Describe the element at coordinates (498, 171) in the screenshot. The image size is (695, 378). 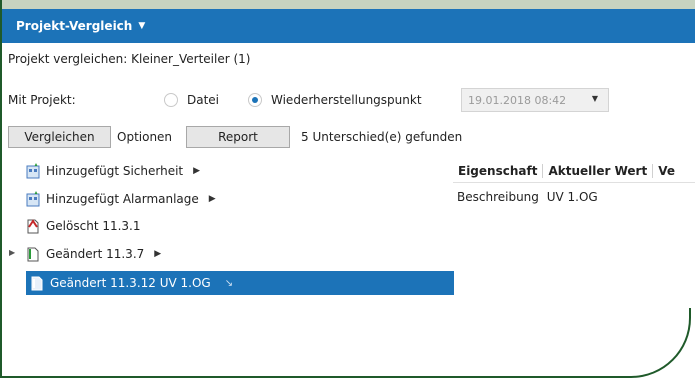
I see `column-header-property: Eigenschaft` at that location.